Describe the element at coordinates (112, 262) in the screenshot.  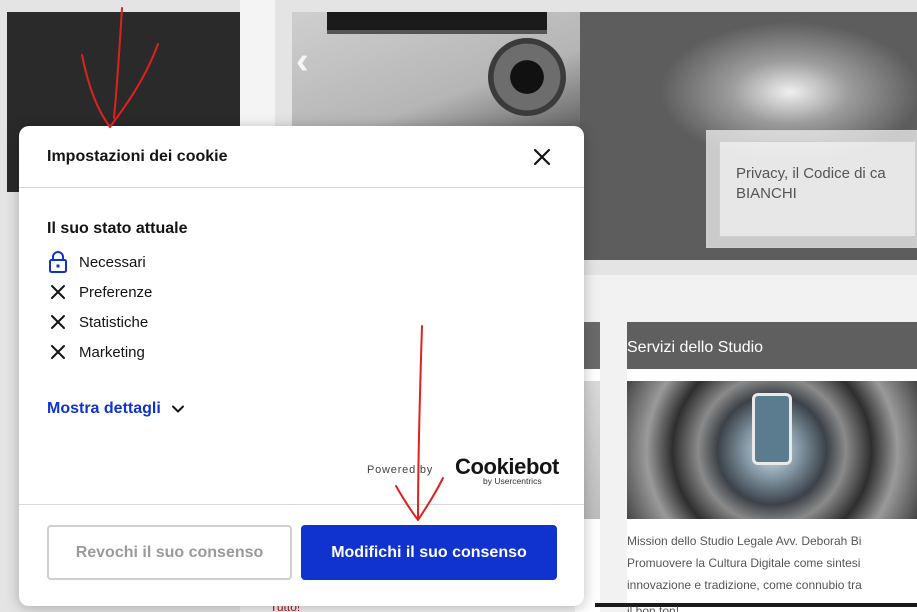
I see `consent-label: Necessari` at that location.